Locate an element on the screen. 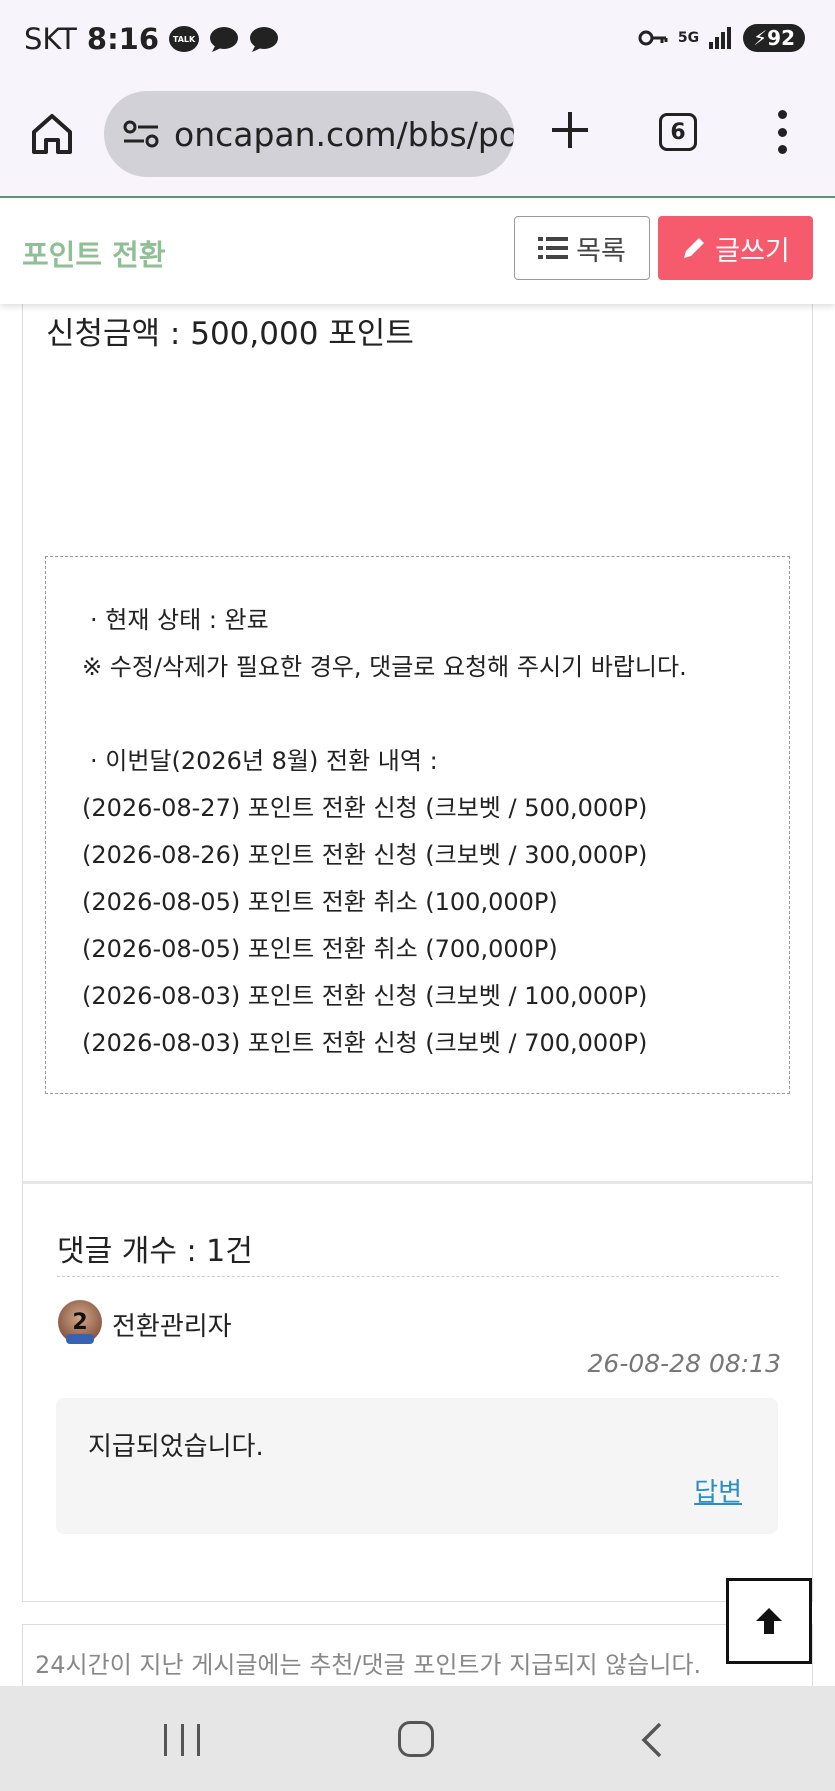 The width and height of the screenshot is (835, 1791). status-right: 5G ⚡92 is located at coordinates (721, 38).